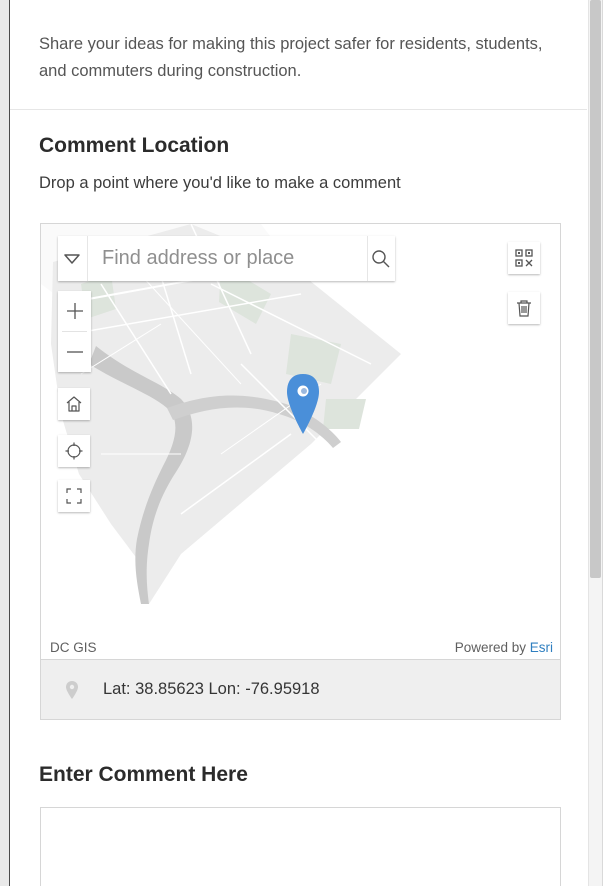  I want to click on section-divider, so click(298, 109).